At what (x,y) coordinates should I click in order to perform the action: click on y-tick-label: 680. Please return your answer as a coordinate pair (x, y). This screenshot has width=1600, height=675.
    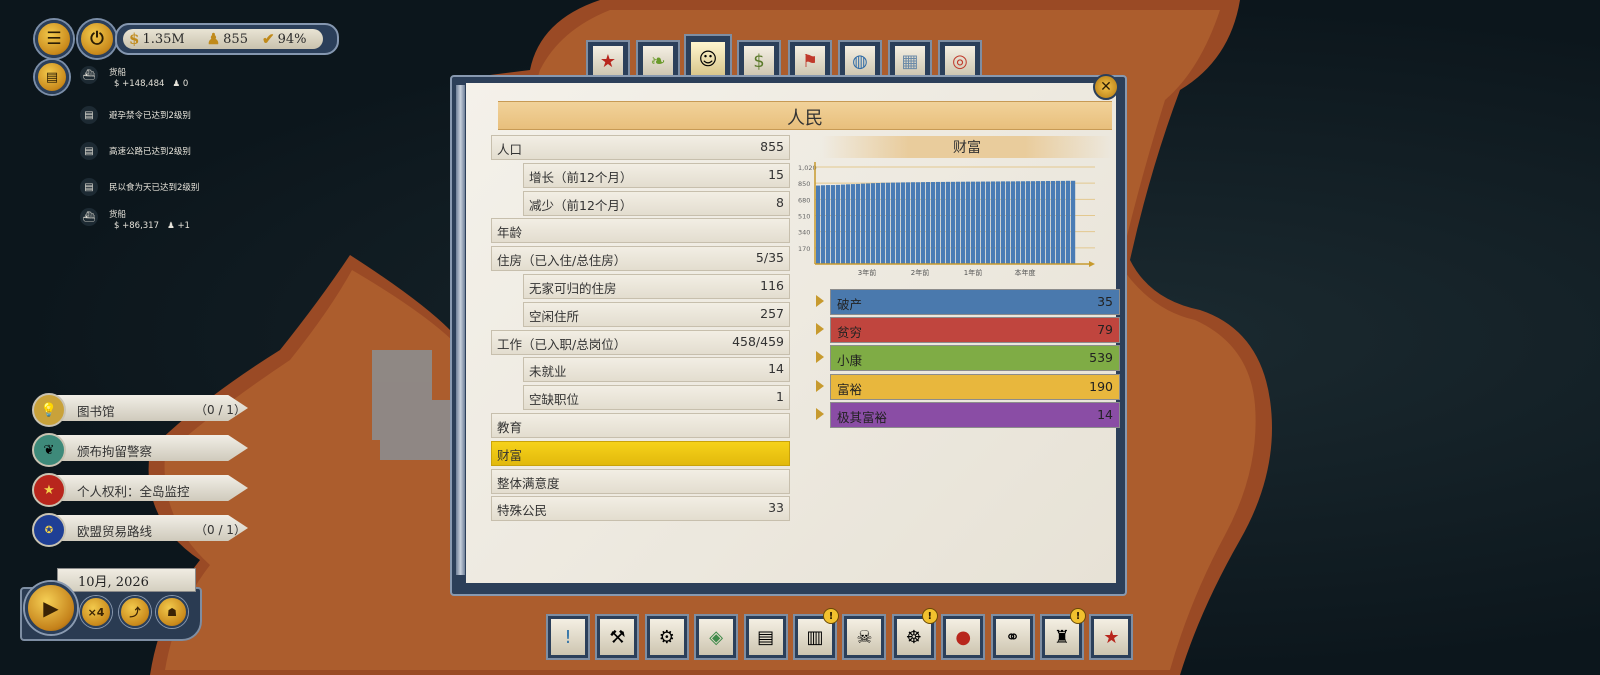
    Looking at the image, I should click on (804, 200).